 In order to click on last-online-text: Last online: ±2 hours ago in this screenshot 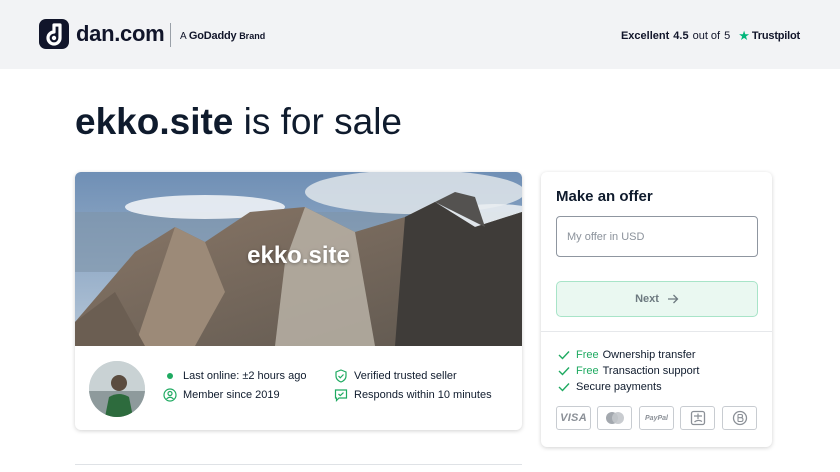, I will do `click(245, 376)`.